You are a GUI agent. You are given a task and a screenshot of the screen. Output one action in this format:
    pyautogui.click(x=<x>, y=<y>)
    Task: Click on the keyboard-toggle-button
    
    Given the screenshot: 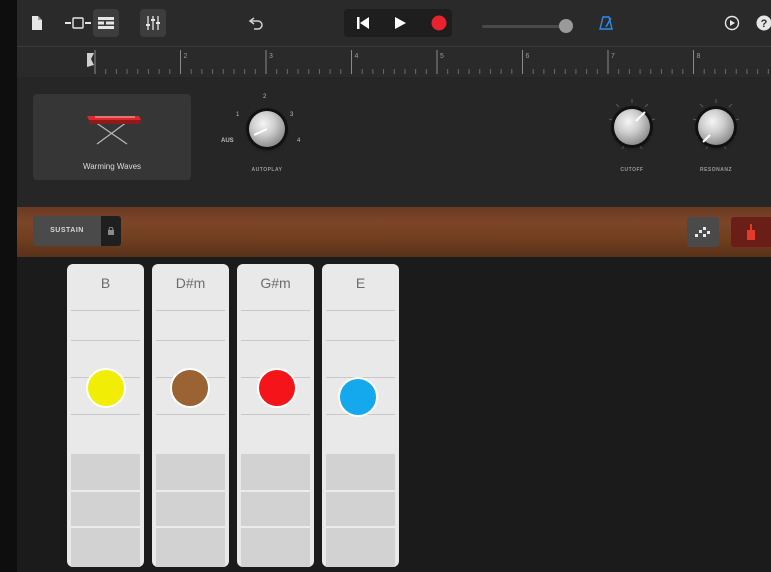 What is the action you would take?
    pyautogui.click(x=751, y=232)
    